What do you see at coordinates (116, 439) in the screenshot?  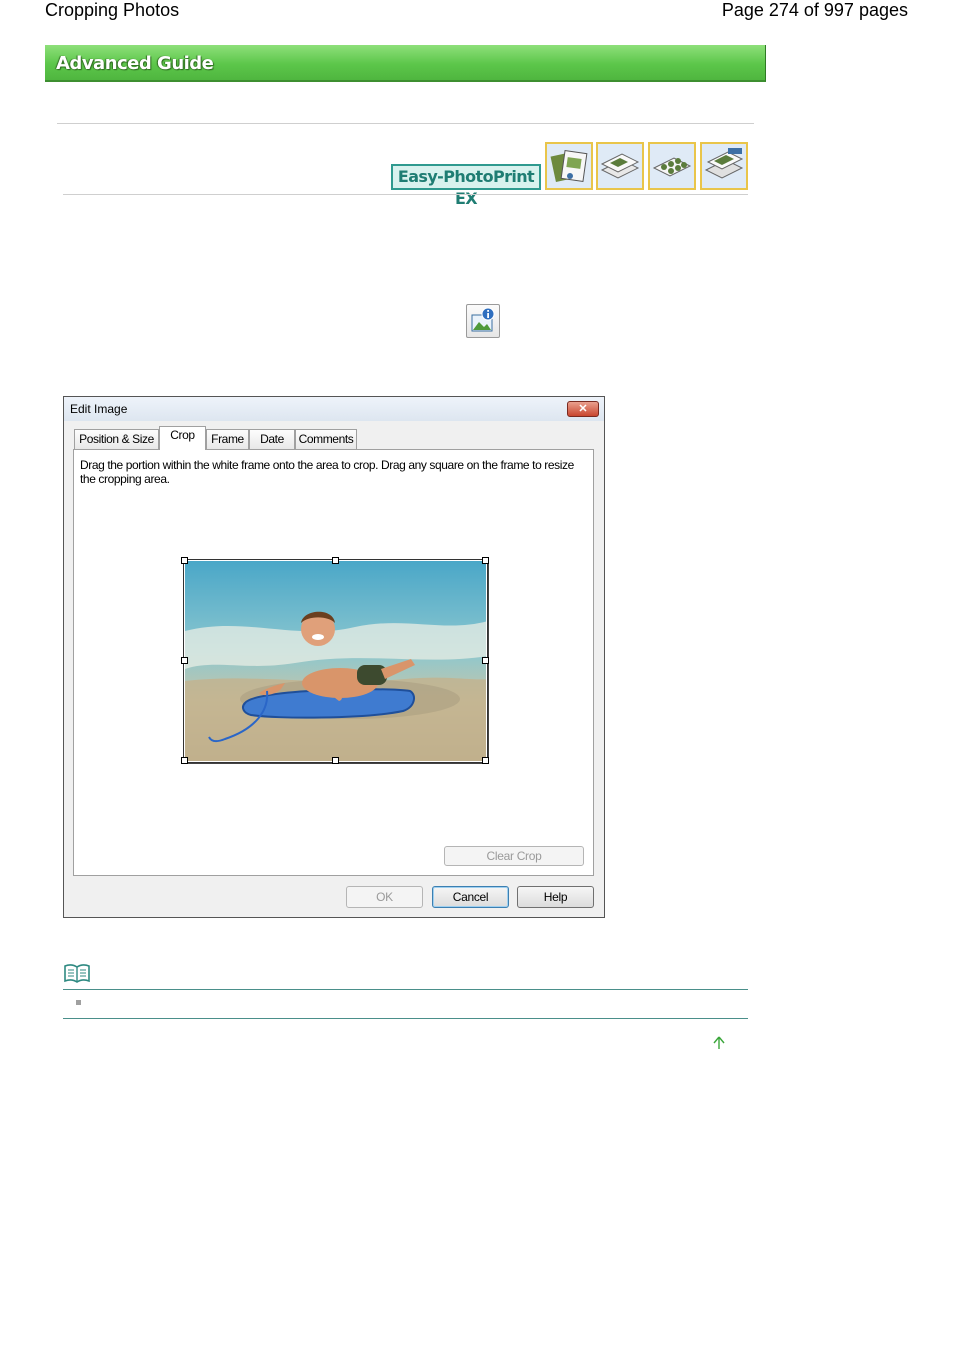 I see `tab-position-size: Position & Size` at bounding box center [116, 439].